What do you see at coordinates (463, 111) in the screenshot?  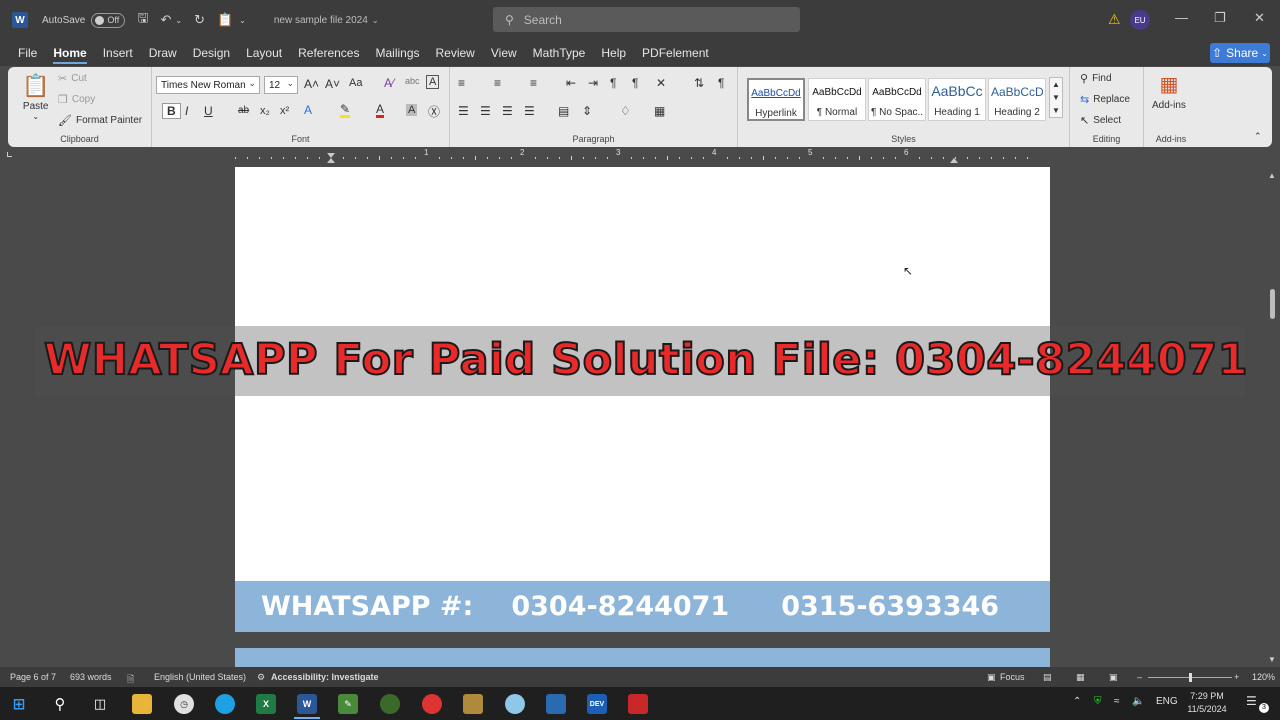 I see `align-left-icon: ☰` at bounding box center [463, 111].